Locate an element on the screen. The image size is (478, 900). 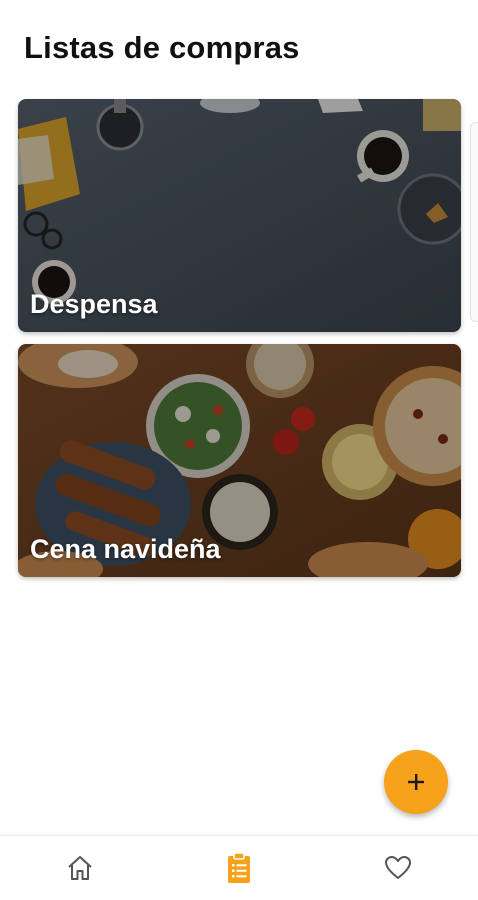
list-card-title: Cena navideña is located at coordinates (125, 549).